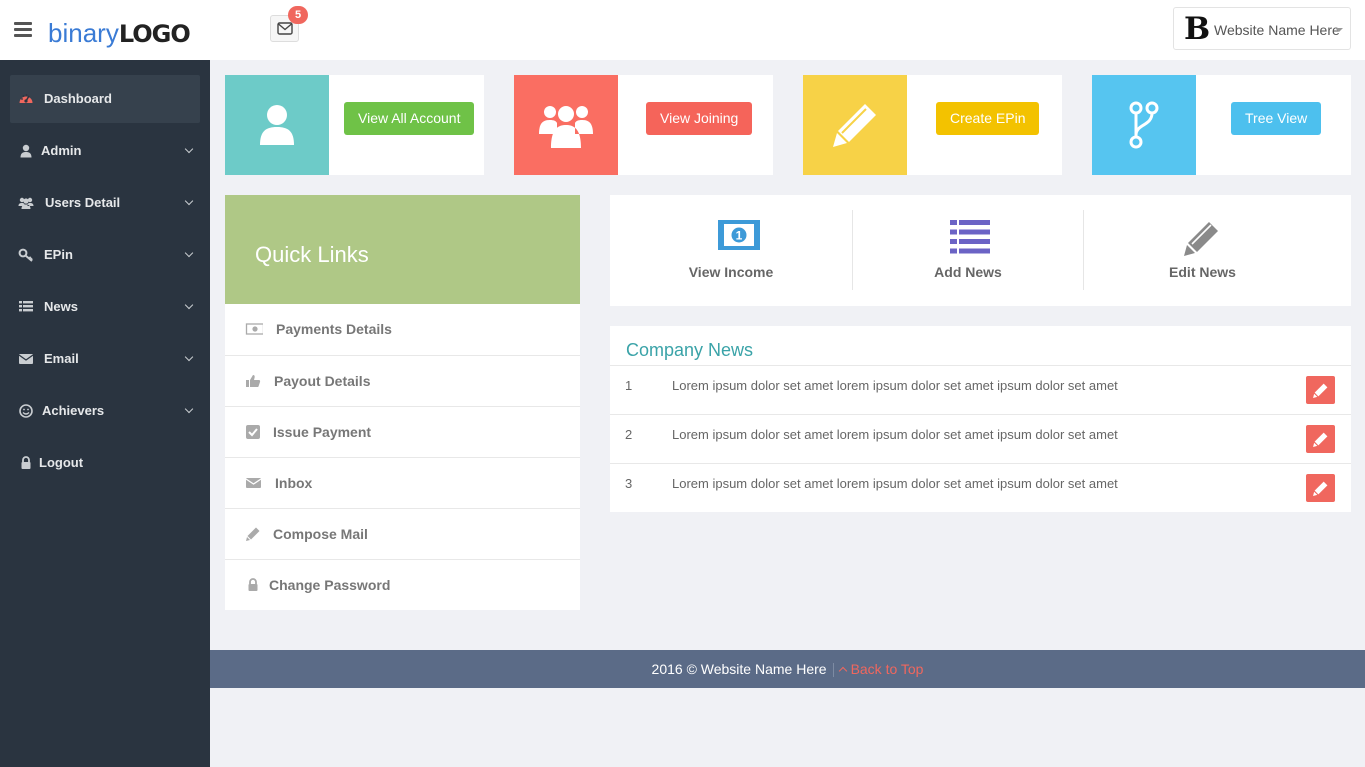  I want to click on sidebar-item-logout: Logout, so click(105, 463).